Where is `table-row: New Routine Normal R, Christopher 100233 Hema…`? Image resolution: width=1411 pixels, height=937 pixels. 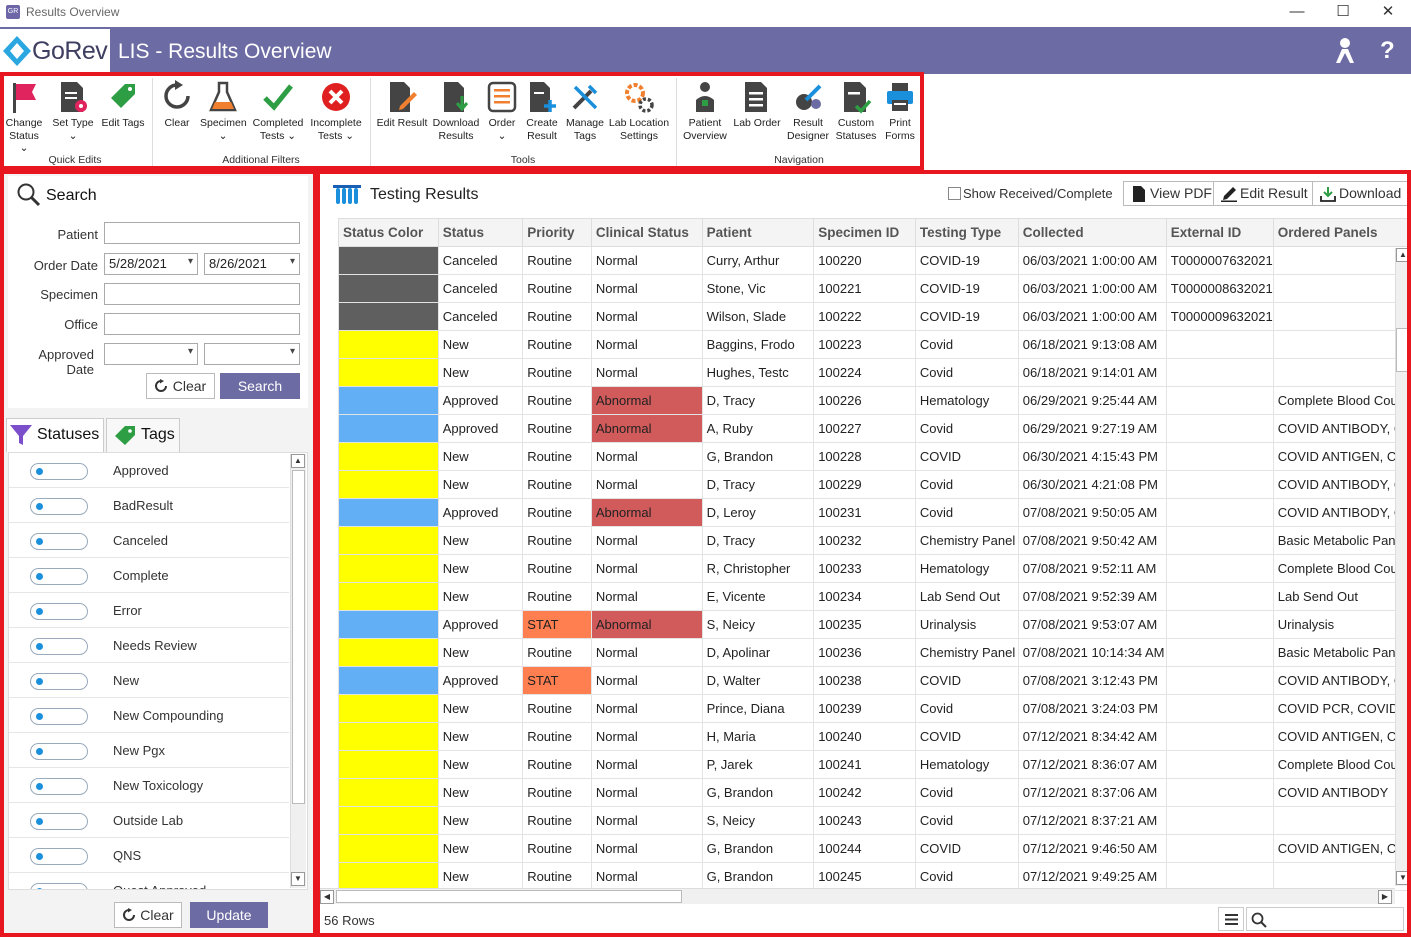
table-row: New Routine Normal R, Christopher 100233 Hema… is located at coordinates (874, 568).